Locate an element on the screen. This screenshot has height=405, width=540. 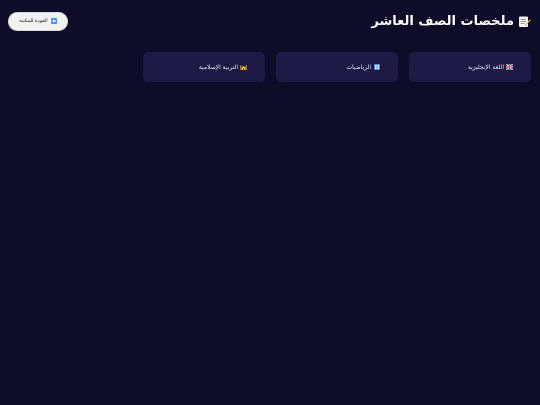
mosque-icon is located at coordinates (243, 67).